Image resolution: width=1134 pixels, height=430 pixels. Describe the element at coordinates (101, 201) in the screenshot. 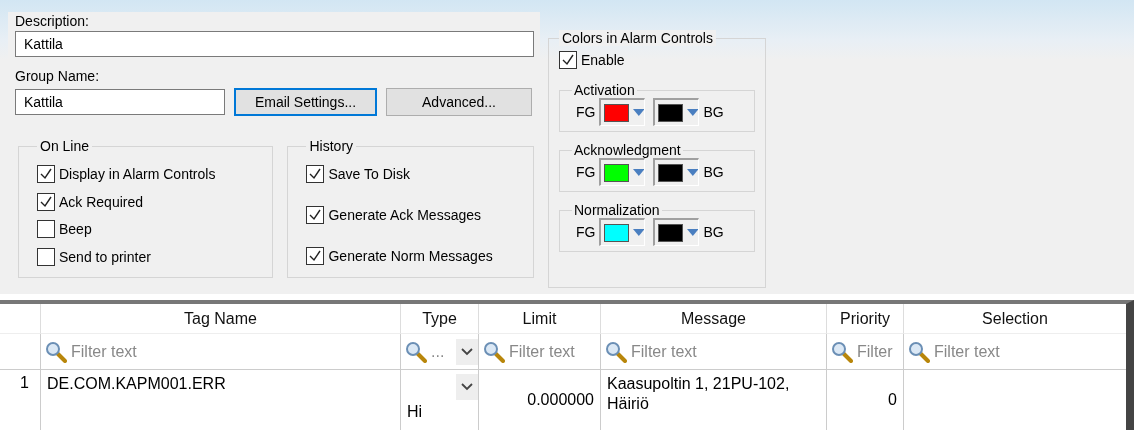

I see `checkbox-label: Ack Required` at that location.